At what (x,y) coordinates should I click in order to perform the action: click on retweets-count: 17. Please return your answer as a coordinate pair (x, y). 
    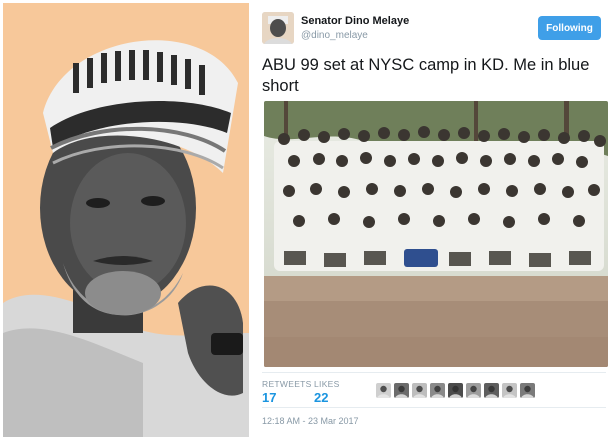
    Looking at the image, I should click on (269, 397).